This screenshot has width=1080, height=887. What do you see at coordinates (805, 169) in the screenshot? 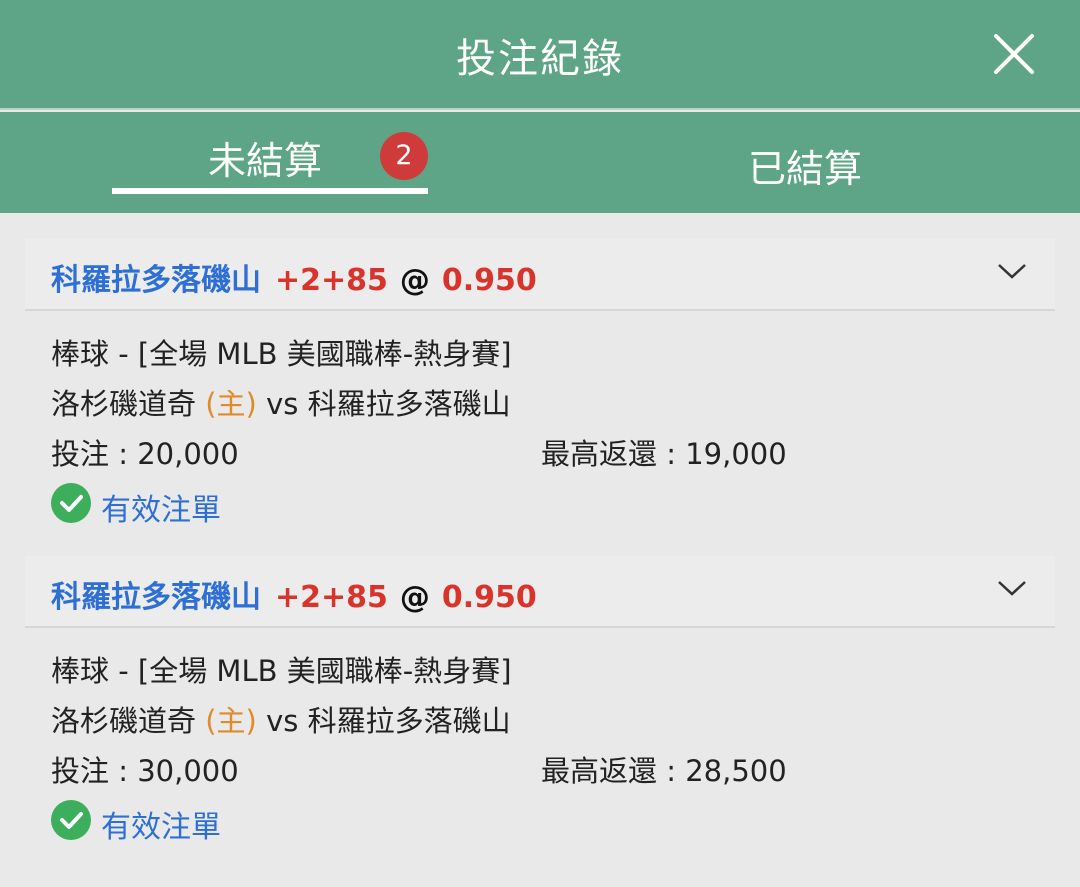
I see `tab-settled-label: 已結算` at bounding box center [805, 169].